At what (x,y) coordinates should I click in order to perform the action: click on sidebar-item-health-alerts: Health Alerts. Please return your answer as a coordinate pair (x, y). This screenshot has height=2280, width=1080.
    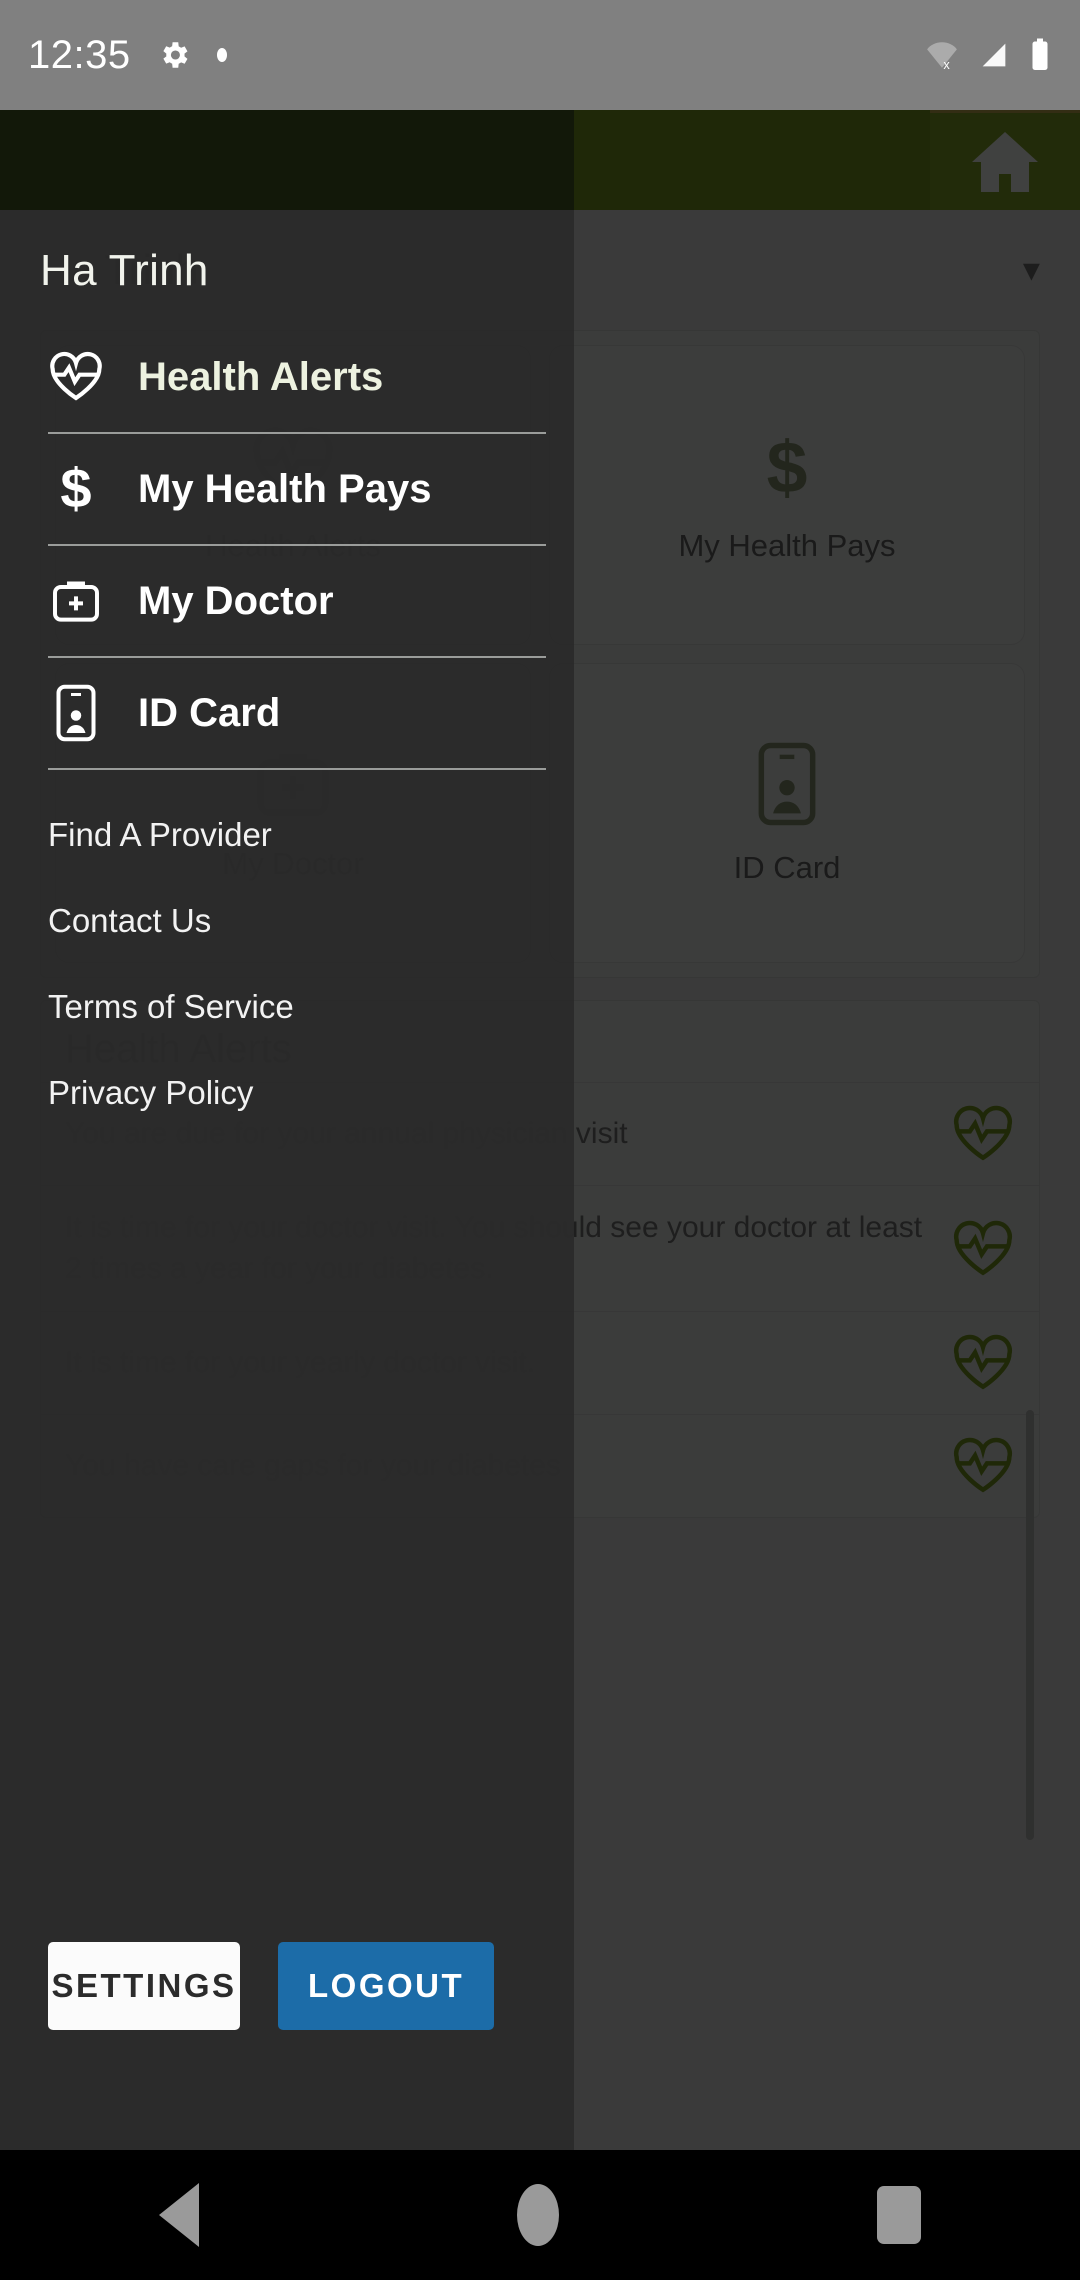
    Looking at the image, I should click on (287, 377).